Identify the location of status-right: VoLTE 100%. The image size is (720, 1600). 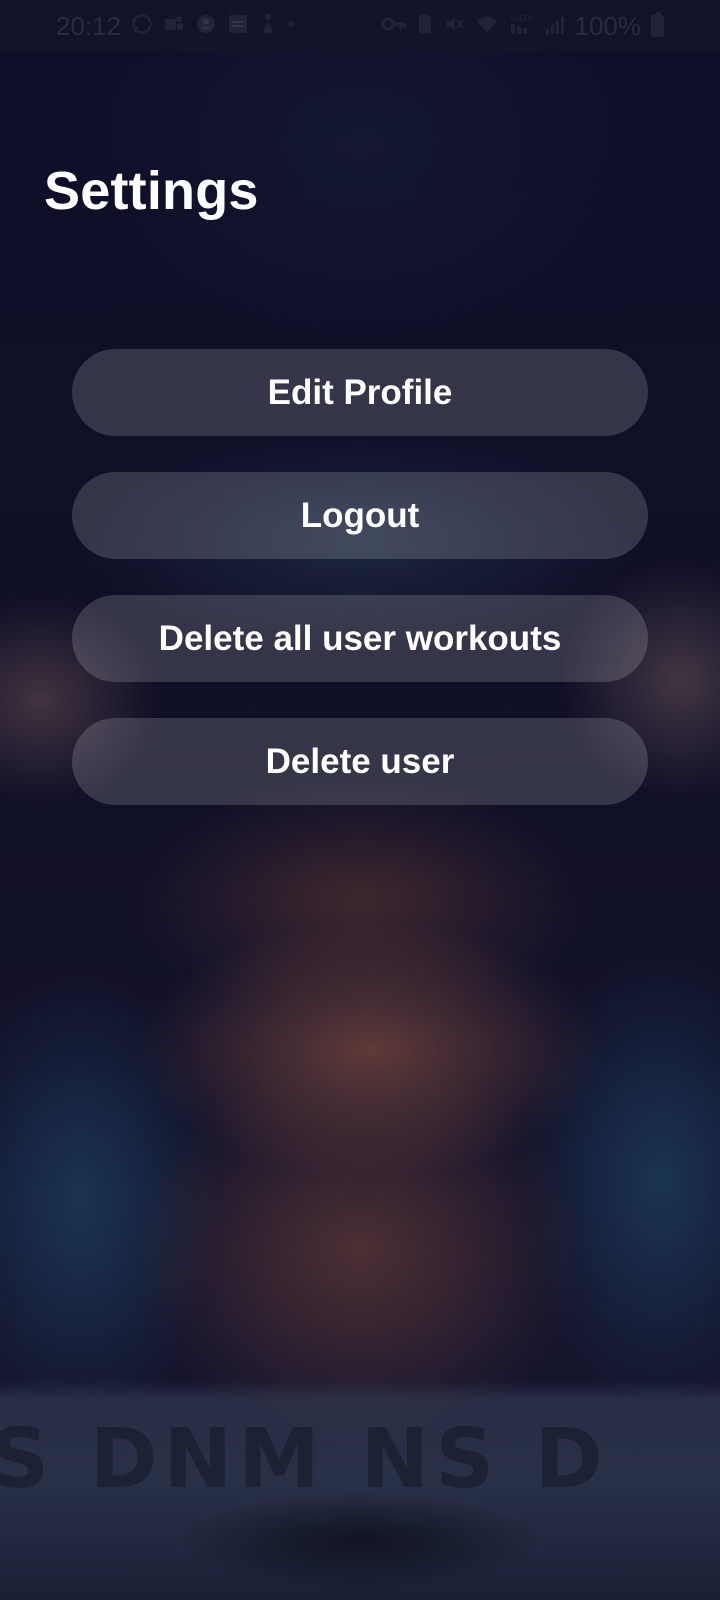
(522, 26).